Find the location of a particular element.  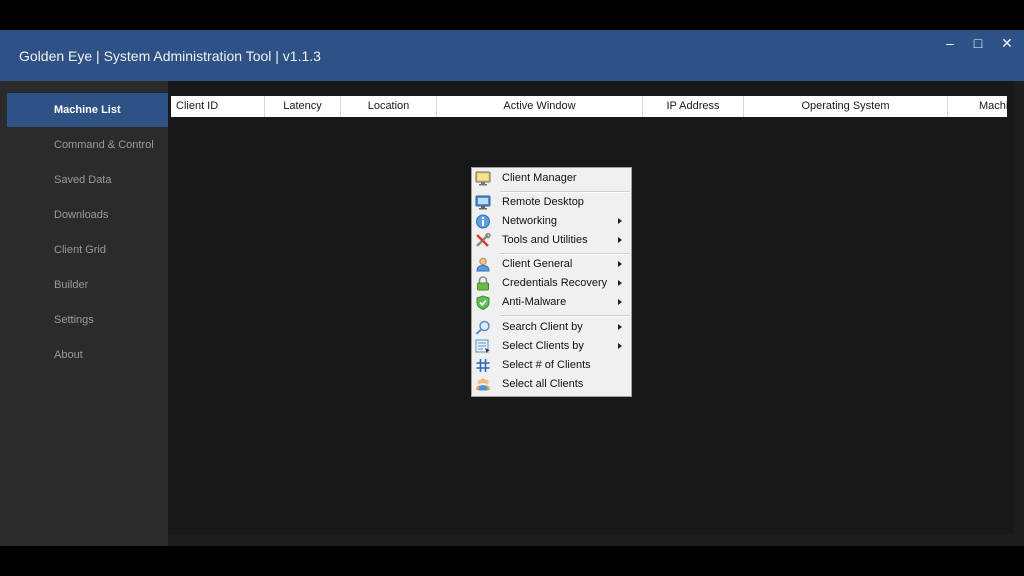

sidebar-item-machine-list: Machine List is located at coordinates (87, 110).